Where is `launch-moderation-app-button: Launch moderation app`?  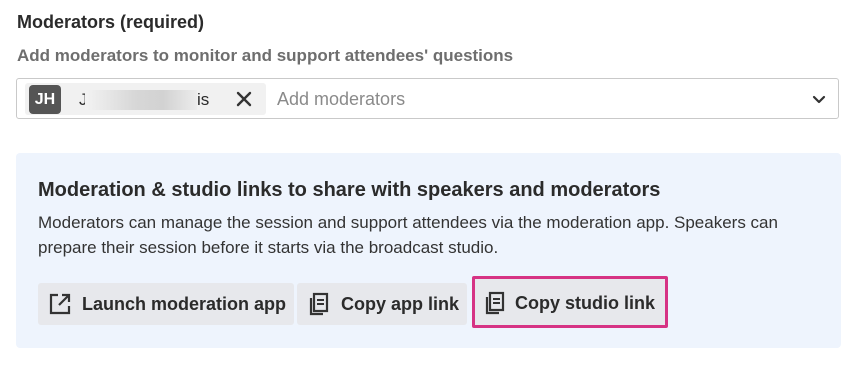 launch-moderation-app-button: Launch moderation app is located at coordinates (166, 304).